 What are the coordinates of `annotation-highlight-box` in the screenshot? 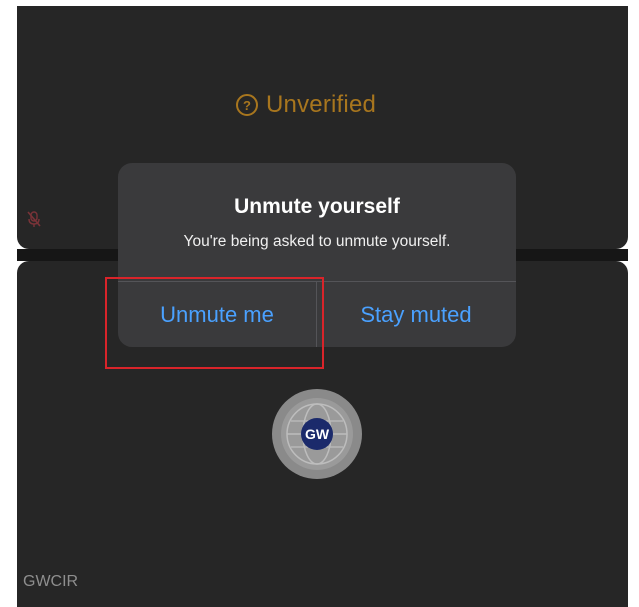 It's located at (214, 323).